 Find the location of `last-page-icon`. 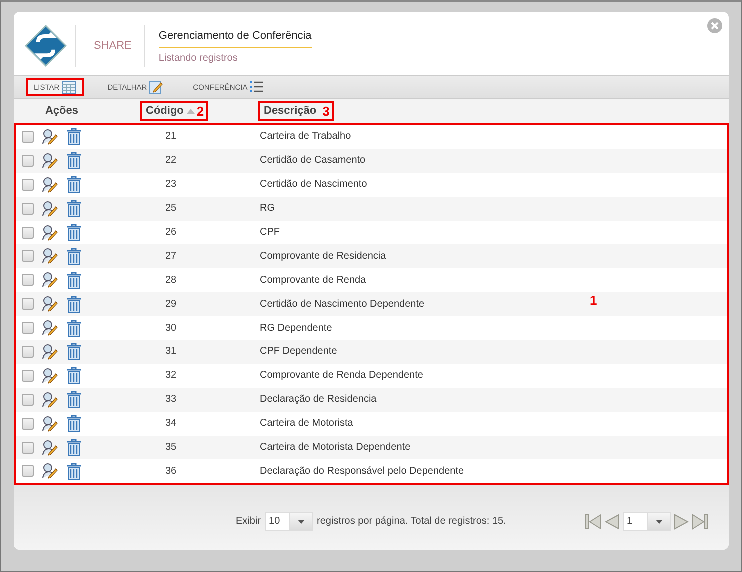

last-page-icon is located at coordinates (700, 522).